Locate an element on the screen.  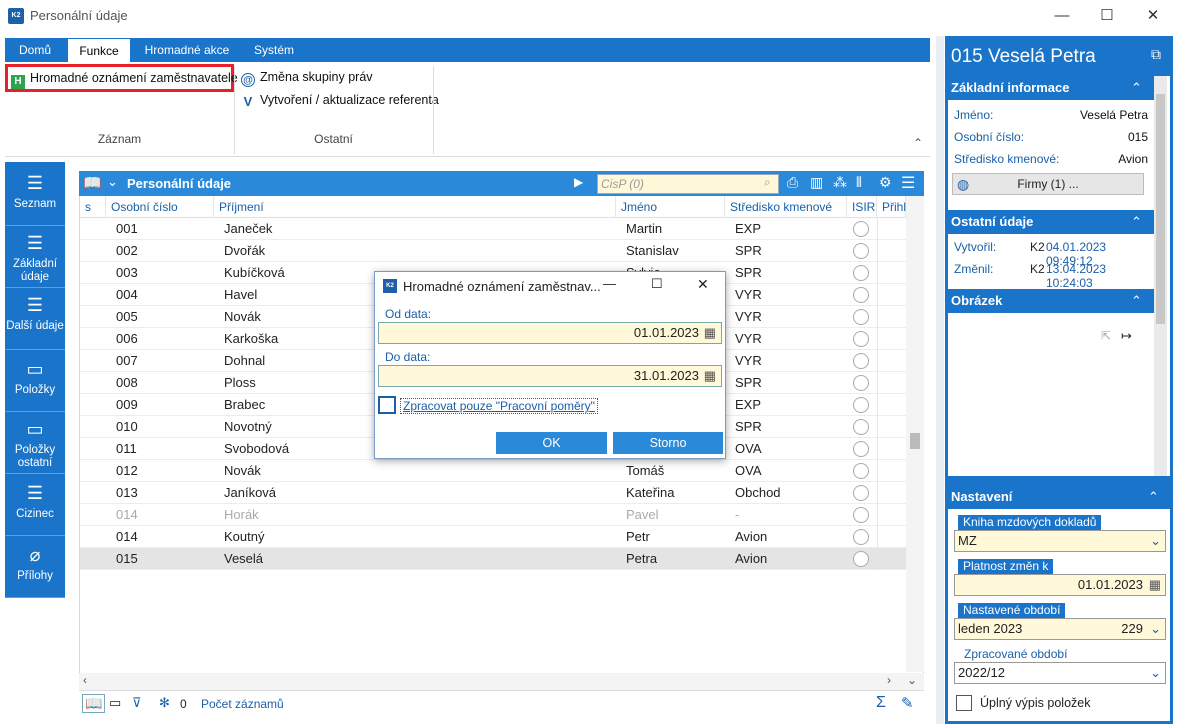
col-osobni-cislo: Osobní číslo is located at coordinates (160, 207).